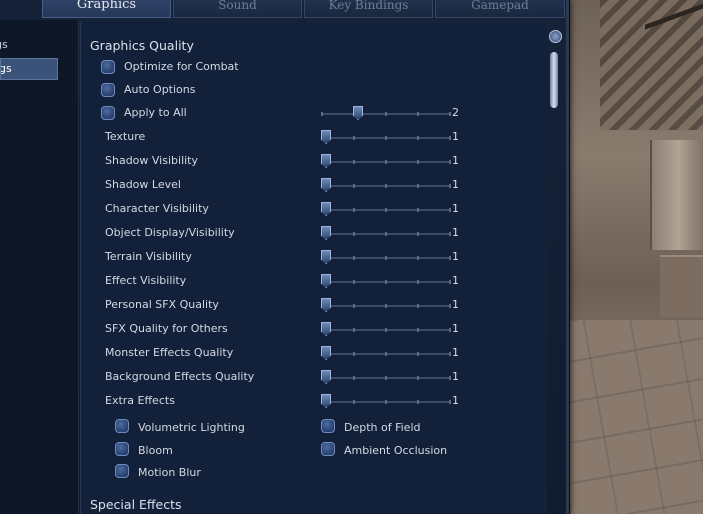  Describe the element at coordinates (455, 112) in the screenshot. I see `apply-to-all-value: 2` at that location.